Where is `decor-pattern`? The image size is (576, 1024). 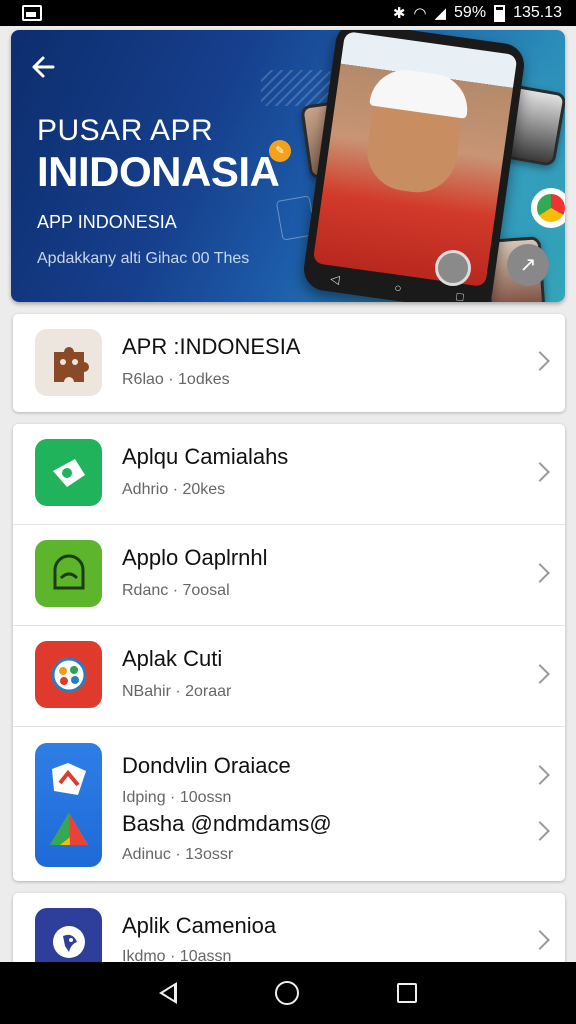 decor-pattern is located at coordinates (296, 88).